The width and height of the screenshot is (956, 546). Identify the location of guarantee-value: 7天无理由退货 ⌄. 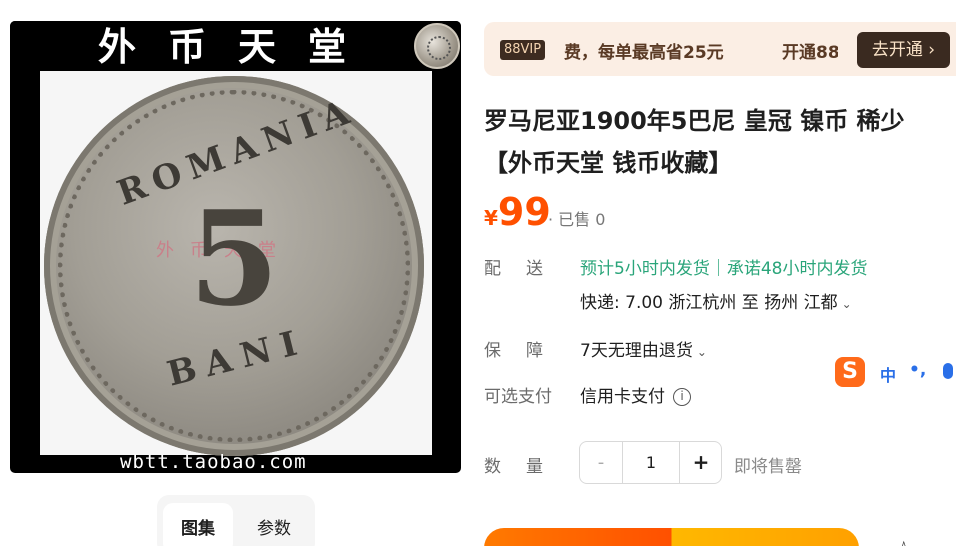
(643, 348).